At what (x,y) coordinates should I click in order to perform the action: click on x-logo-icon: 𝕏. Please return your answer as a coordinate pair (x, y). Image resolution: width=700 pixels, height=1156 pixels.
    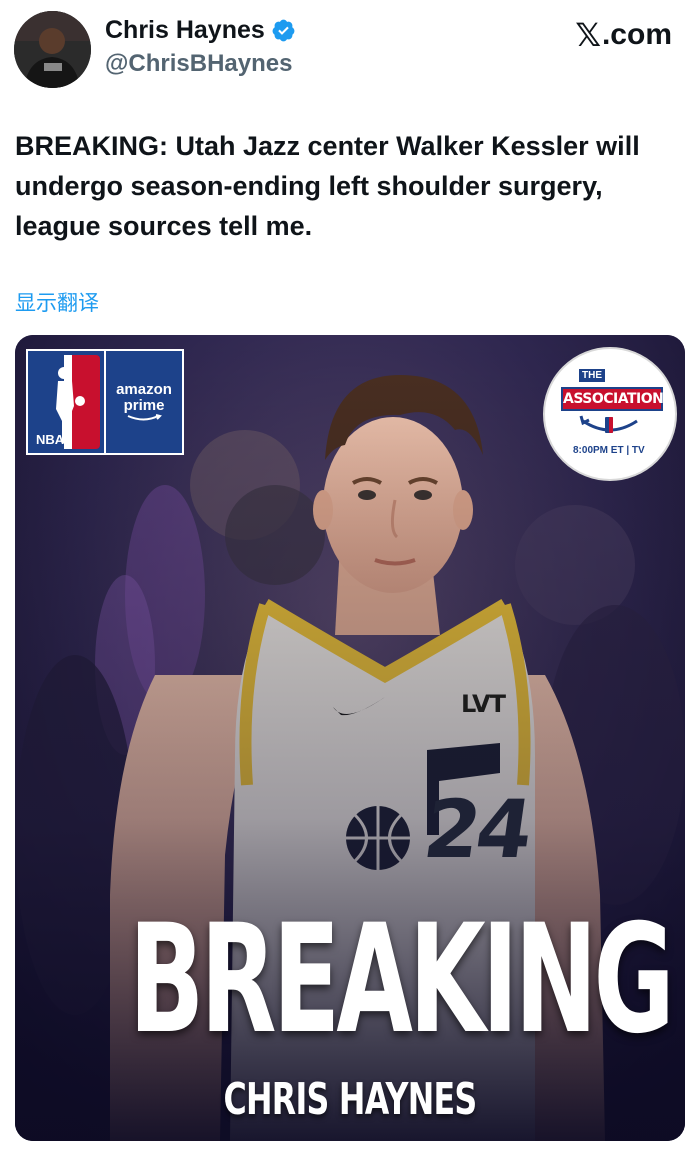
    Looking at the image, I should click on (588, 35).